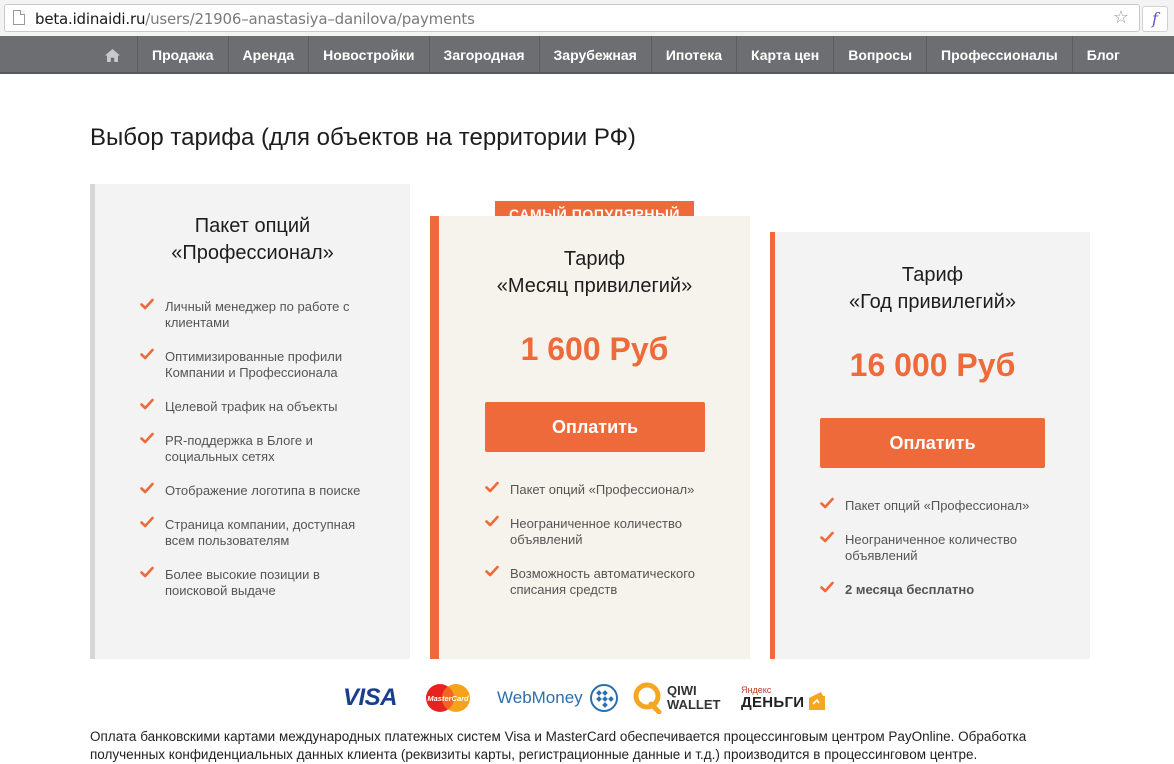 The width and height of the screenshot is (1174, 764). I want to click on nav-item-sale: Продажа, so click(183, 55).